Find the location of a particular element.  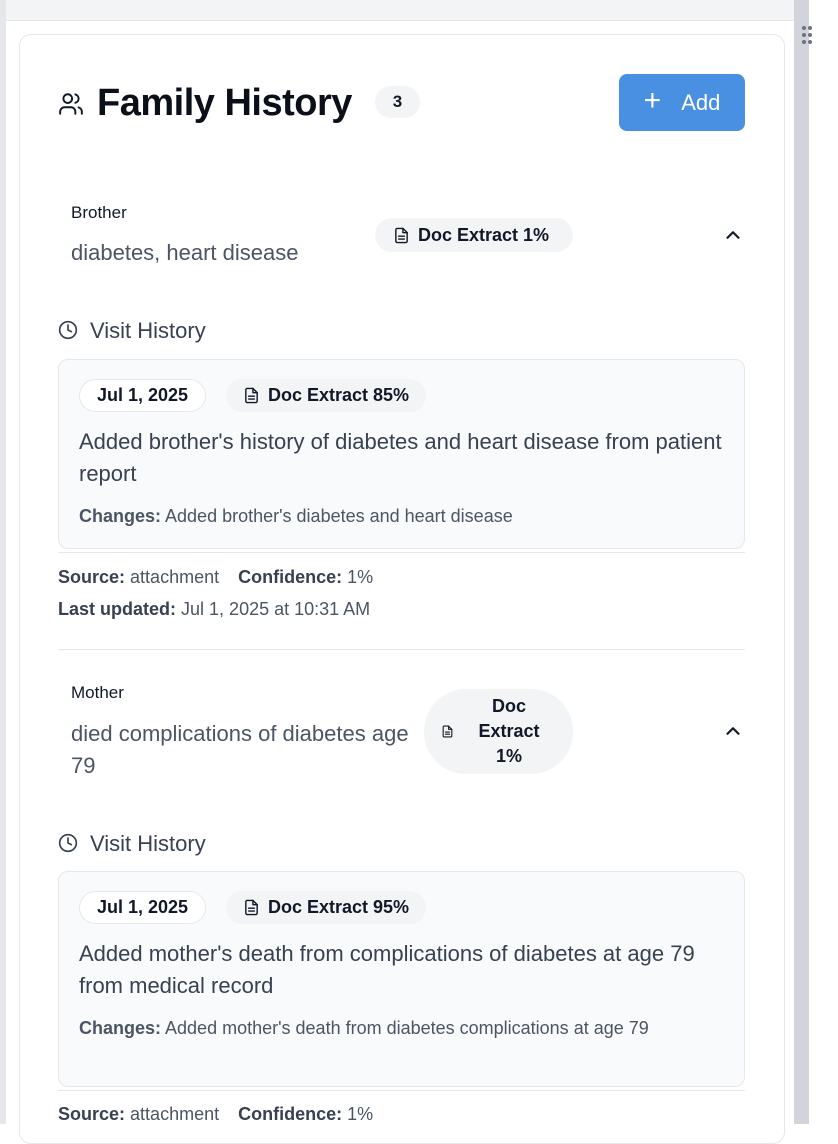

source-badge-line: Extract is located at coordinates (509, 731).